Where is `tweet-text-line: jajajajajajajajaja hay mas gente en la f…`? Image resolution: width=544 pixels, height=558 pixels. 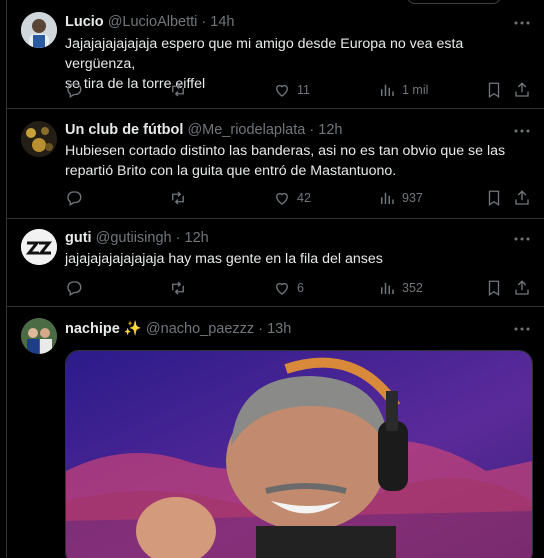
tweet-text-line: jajajajajajajajaja hay mas gente en la f… is located at coordinates (224, 259).